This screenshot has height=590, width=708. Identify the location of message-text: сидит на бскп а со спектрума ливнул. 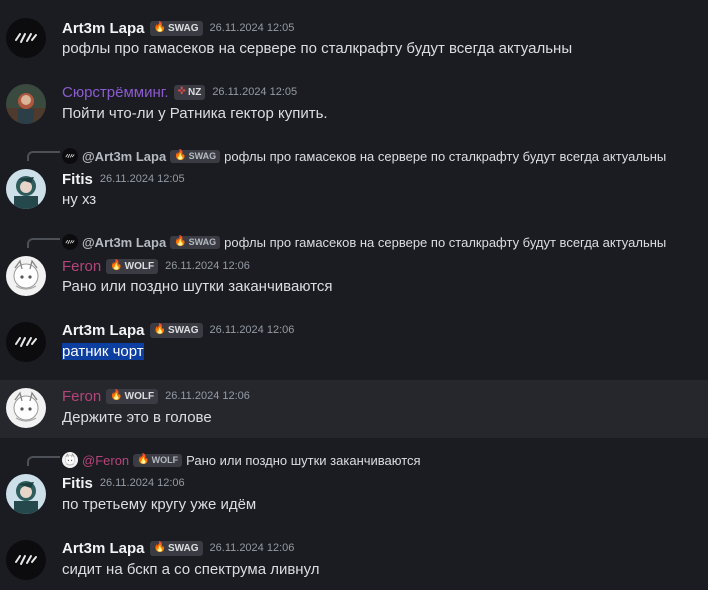
(191, 569).